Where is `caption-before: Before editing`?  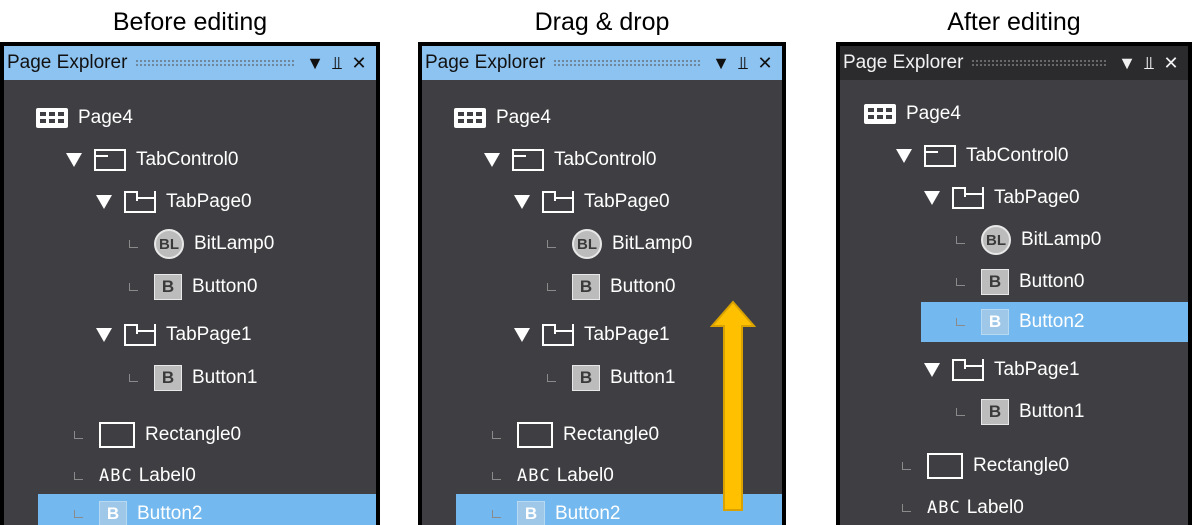
caption-before: Before editing is located at coordinates (190, 22).